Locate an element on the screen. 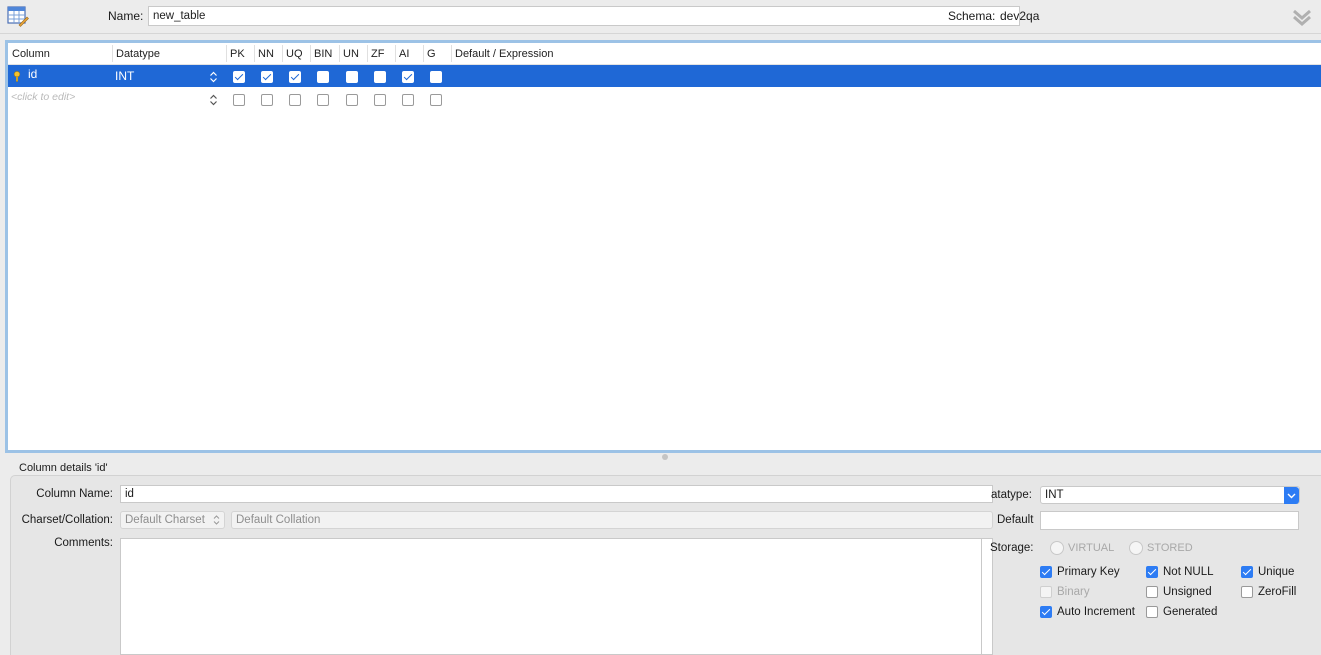  stored-radio is located at coordinates (1136, 548).